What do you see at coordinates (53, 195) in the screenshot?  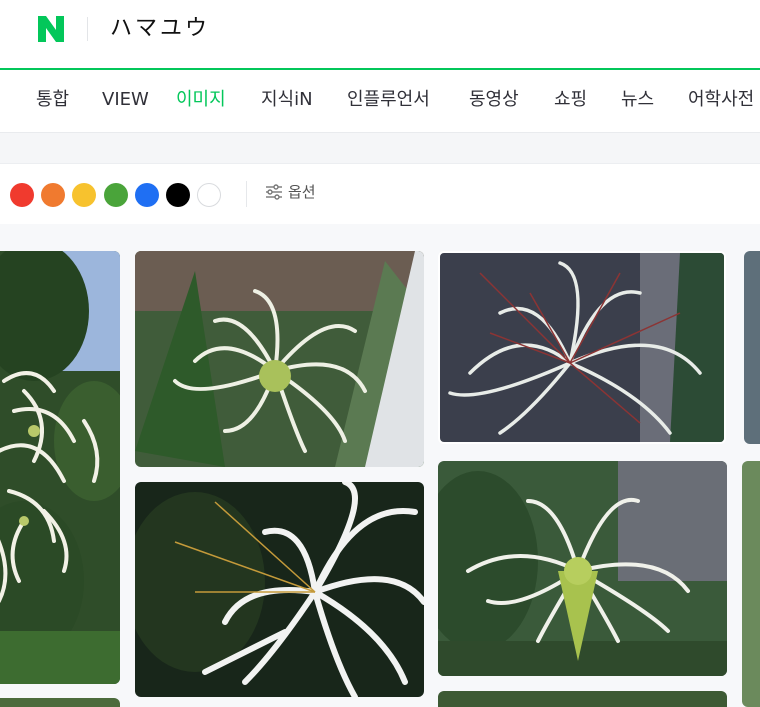 I see `color-orange-swatch` at bounding box center [53, 195].